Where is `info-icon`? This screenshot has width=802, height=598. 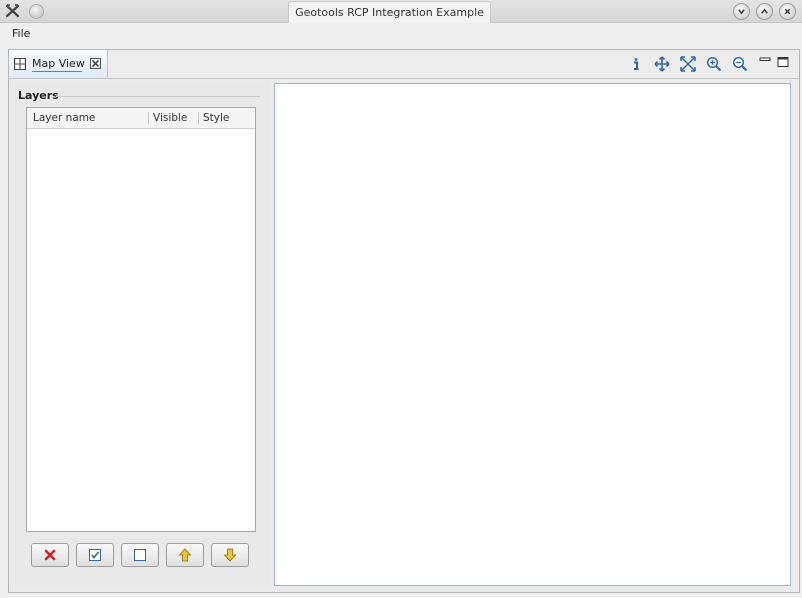 info-icon is located at coordinates (636, 64).